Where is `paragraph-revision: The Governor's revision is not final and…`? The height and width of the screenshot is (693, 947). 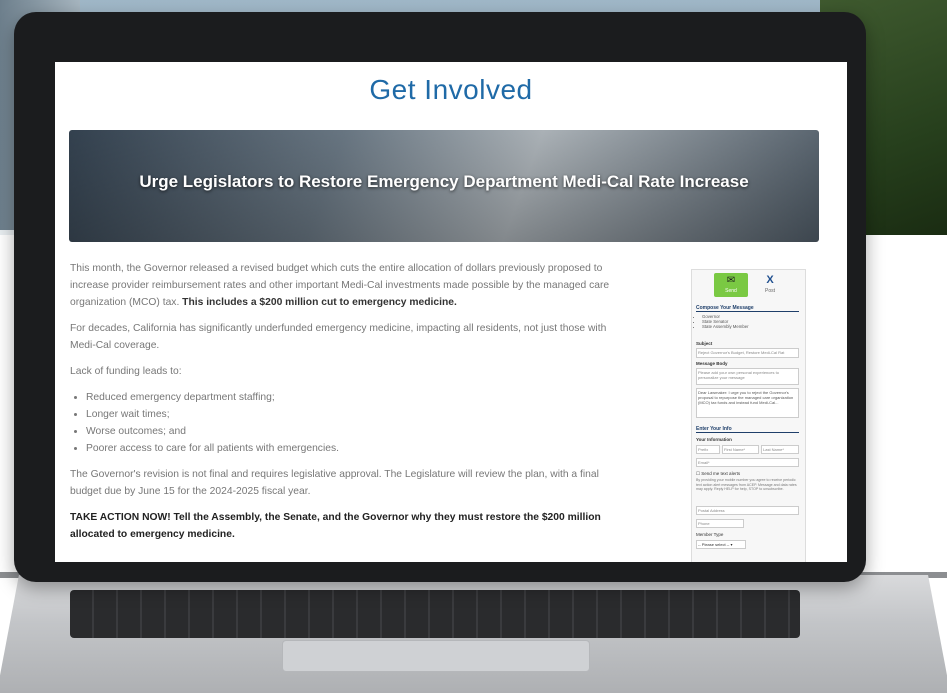
paragraph-revision: The Governor's revision is not final and… is located at coordinates (334, 483).